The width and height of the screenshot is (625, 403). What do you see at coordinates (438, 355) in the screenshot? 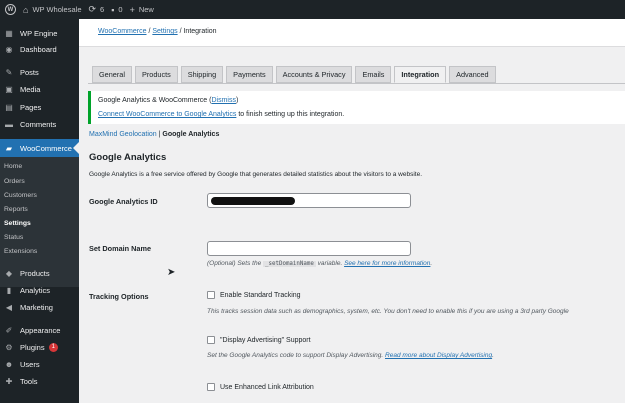
I see `display-advertising-link: Read more about Display Advertising` at bounding box center [438, 355].